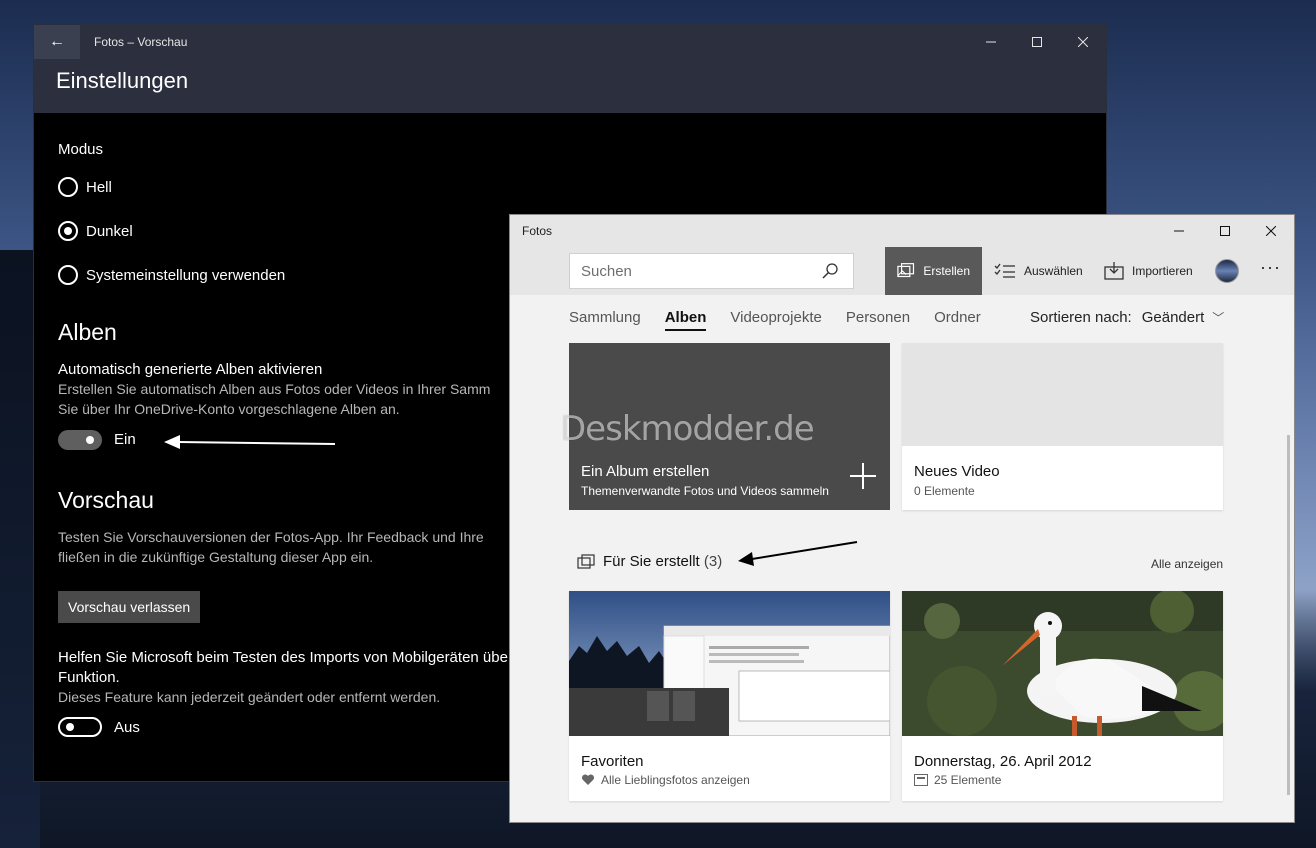 The image size is (1316, 848). I want to click on stork-thumbnail, so click(1062, 663).